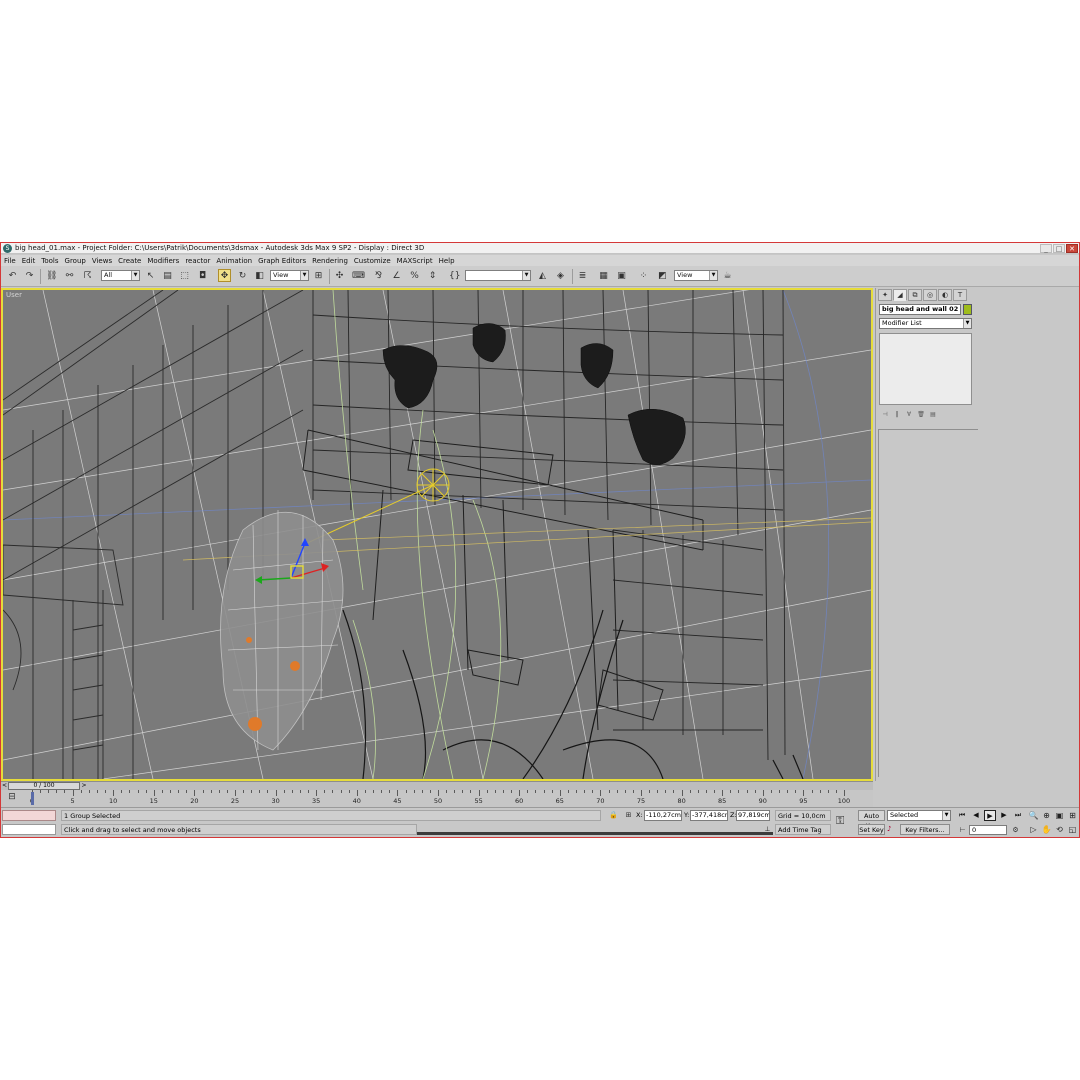  I want to click on quick-render-teapot-icon: ☕, so click(727, 275).